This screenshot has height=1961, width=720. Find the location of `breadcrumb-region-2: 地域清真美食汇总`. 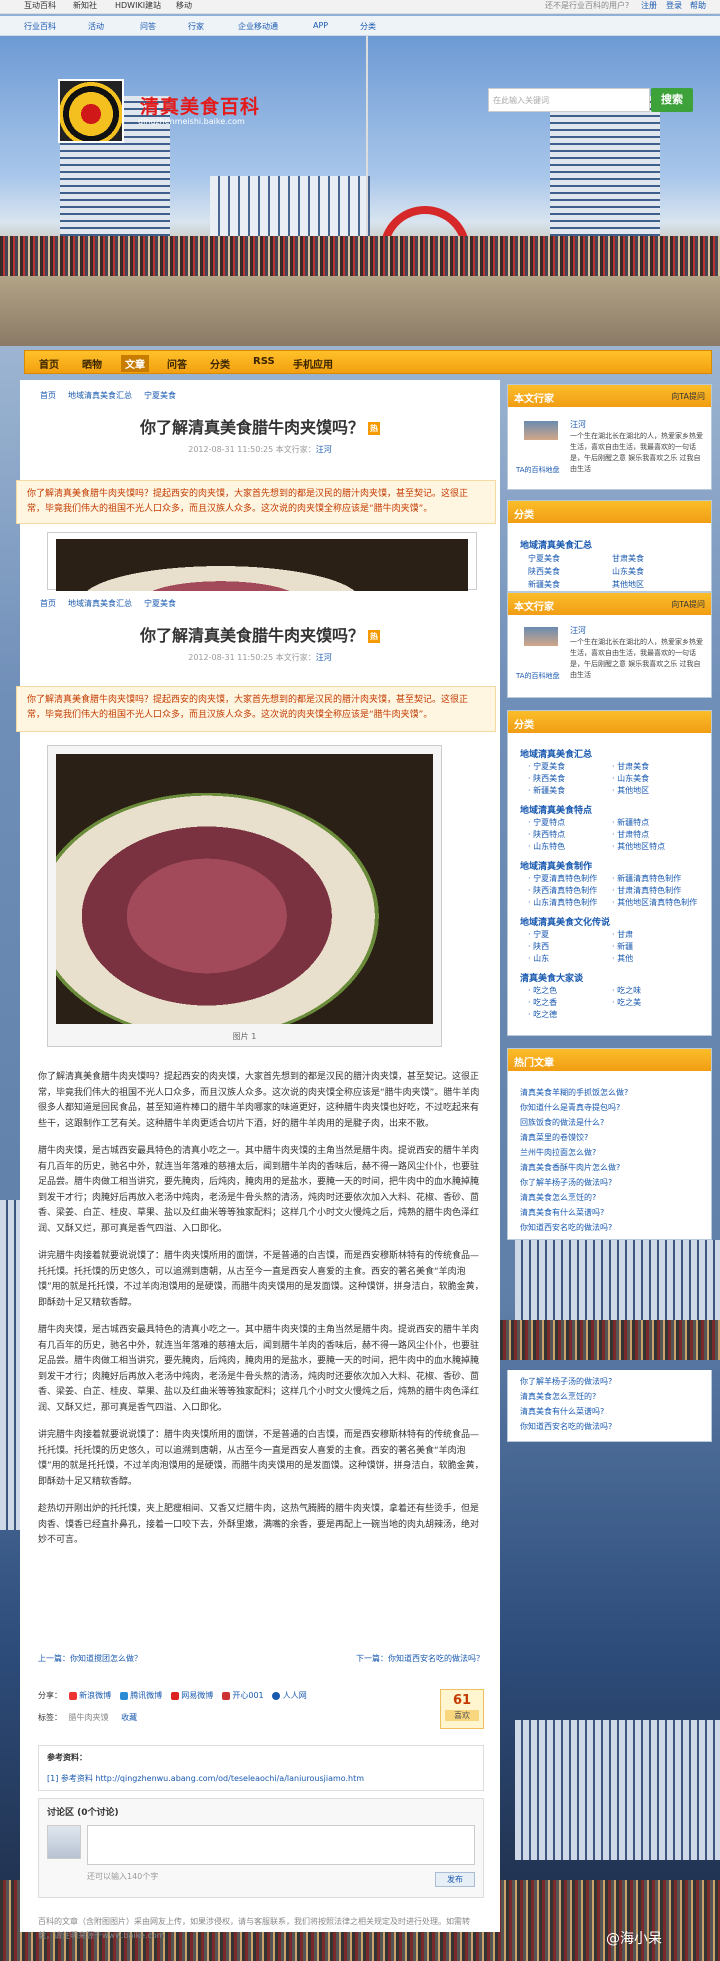

breadcrumb-region-2: 地域清真美食汇总 is located at coordinates (100, 603).